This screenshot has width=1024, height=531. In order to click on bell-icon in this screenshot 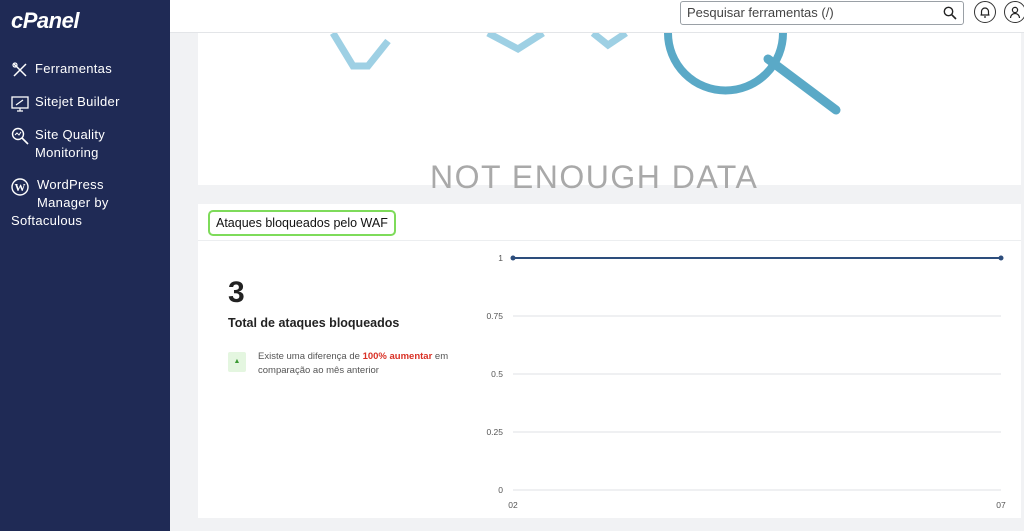, I will do `click(985, 12)`.